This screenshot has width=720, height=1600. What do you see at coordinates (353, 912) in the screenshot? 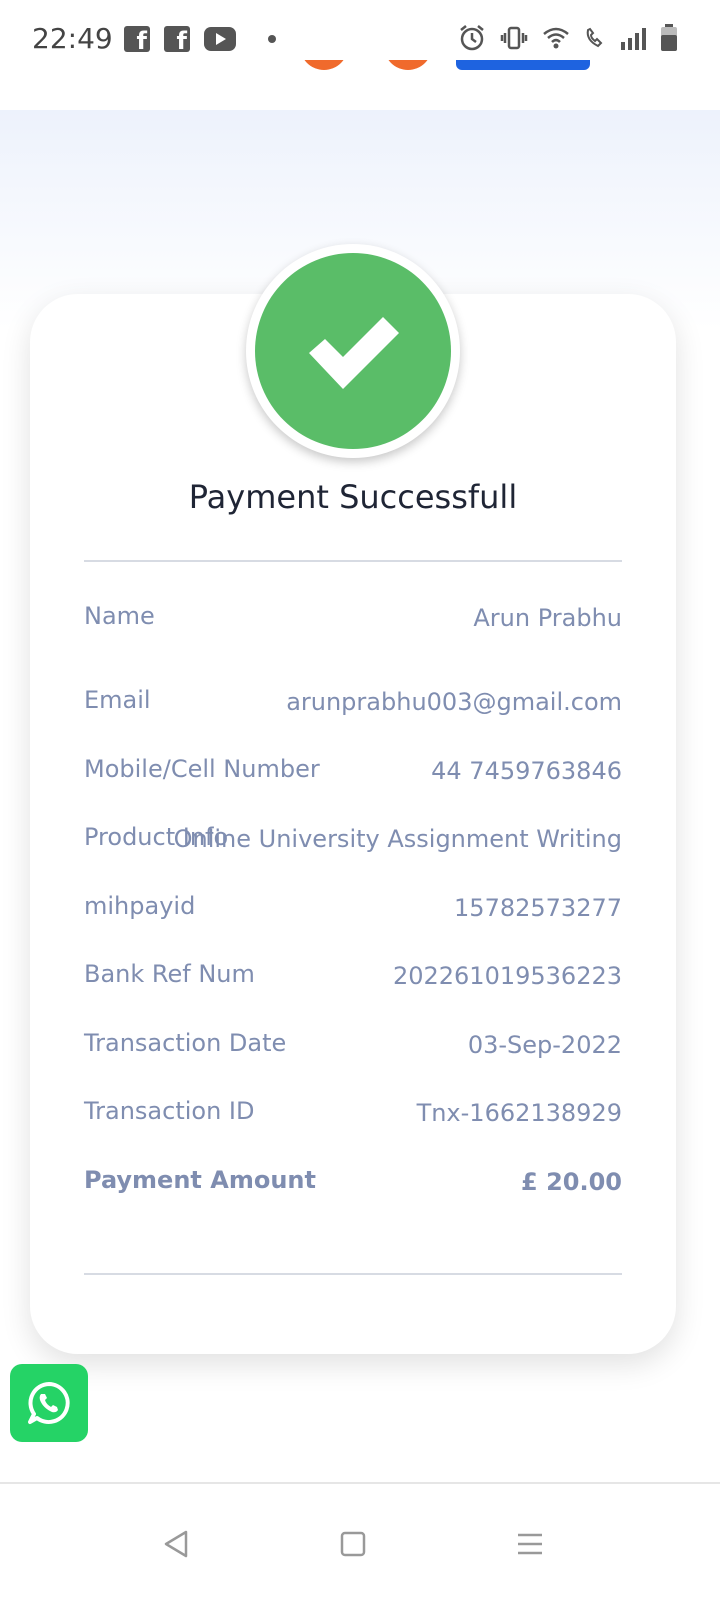
I see `detail-row-mihpayid: mihpayid 15782573277` at bounding box center [353, 912].